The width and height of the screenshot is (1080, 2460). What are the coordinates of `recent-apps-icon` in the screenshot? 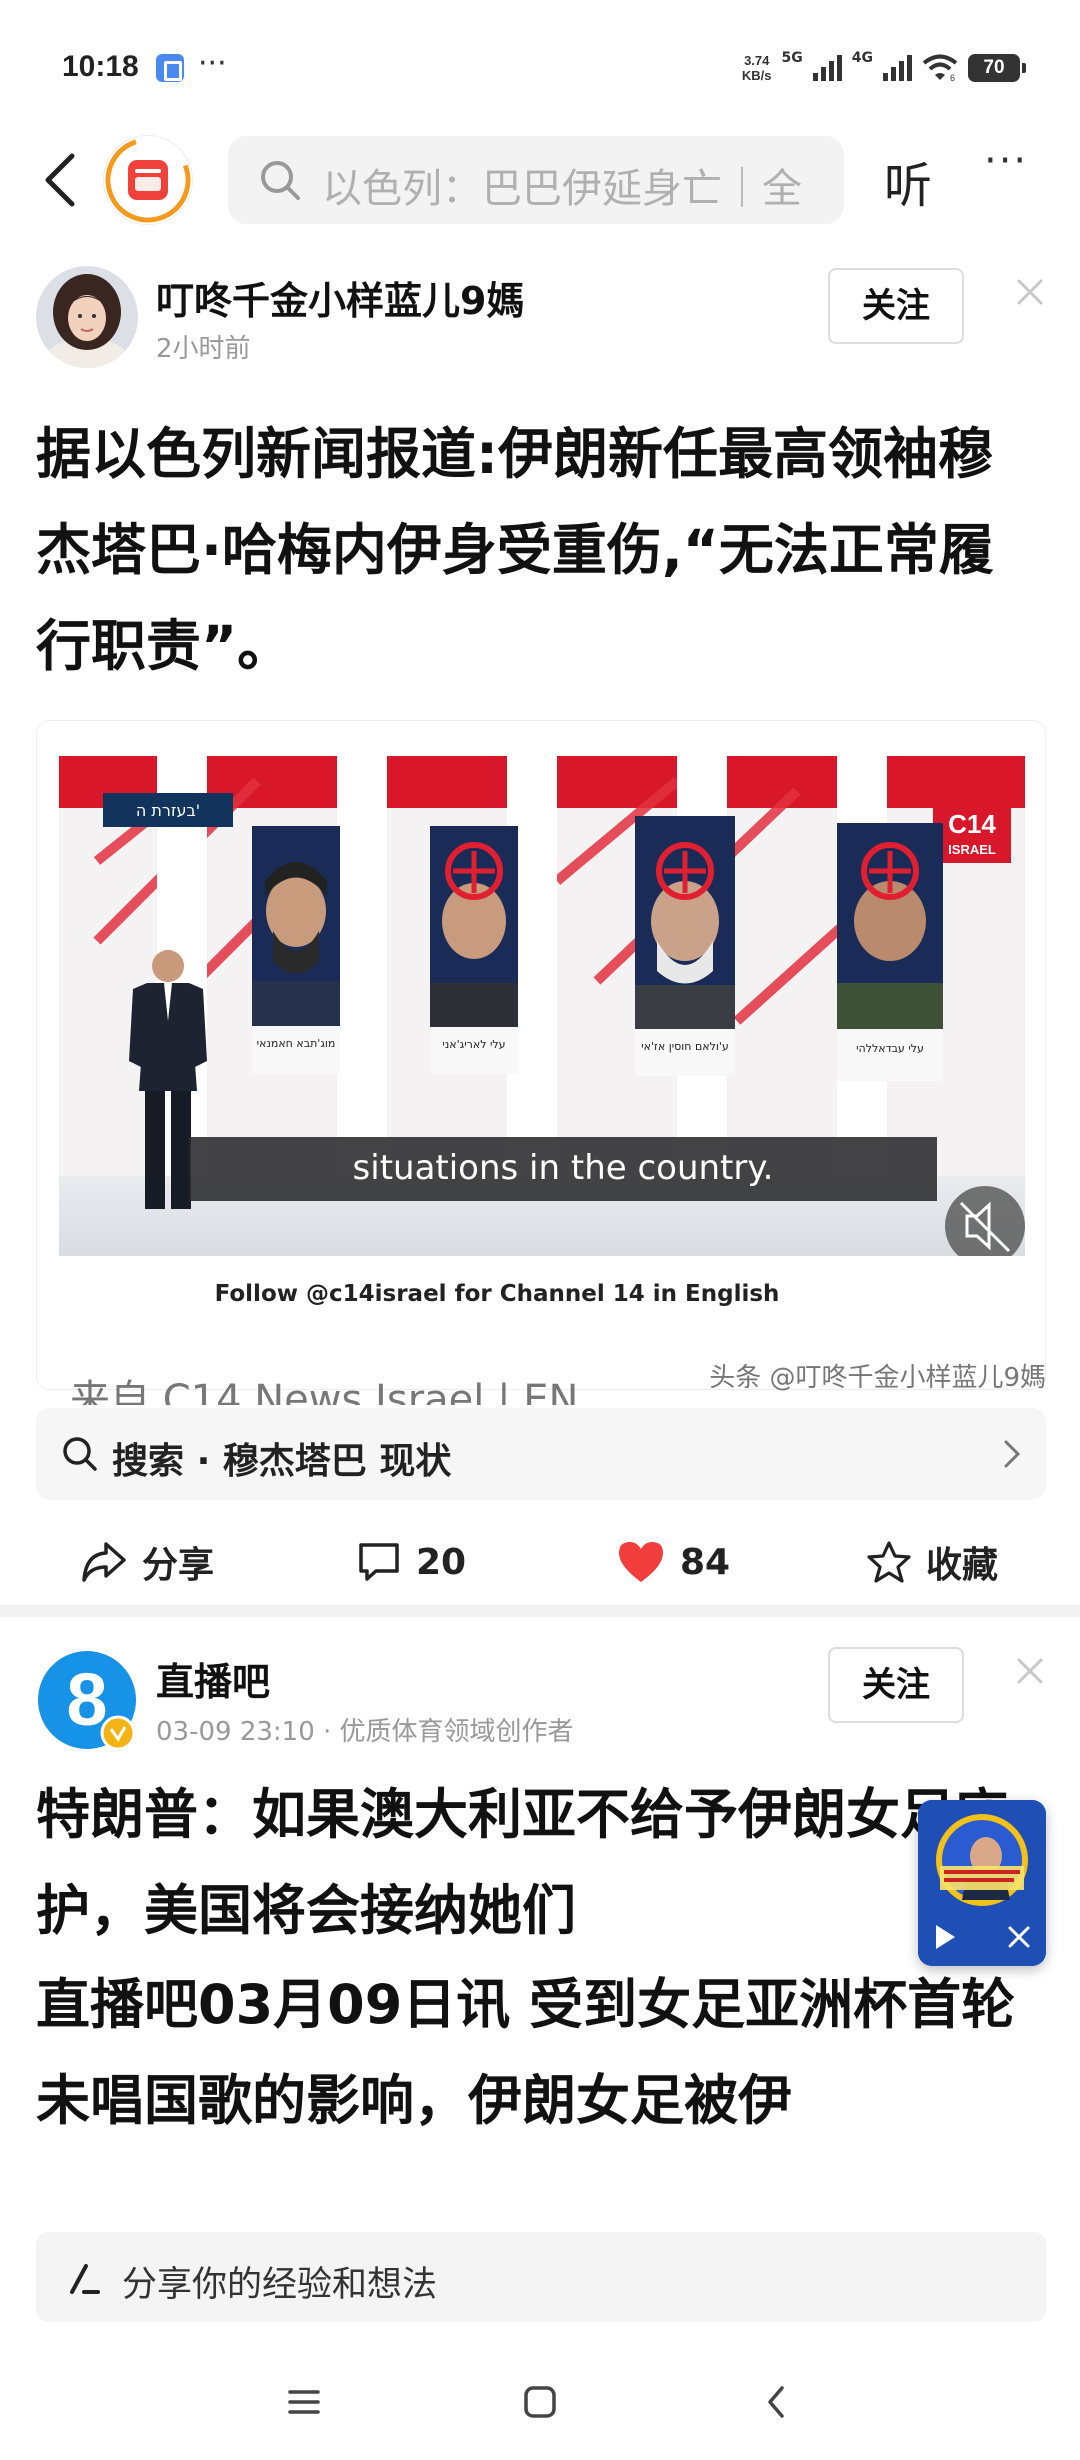 It's located at (304, 2402).